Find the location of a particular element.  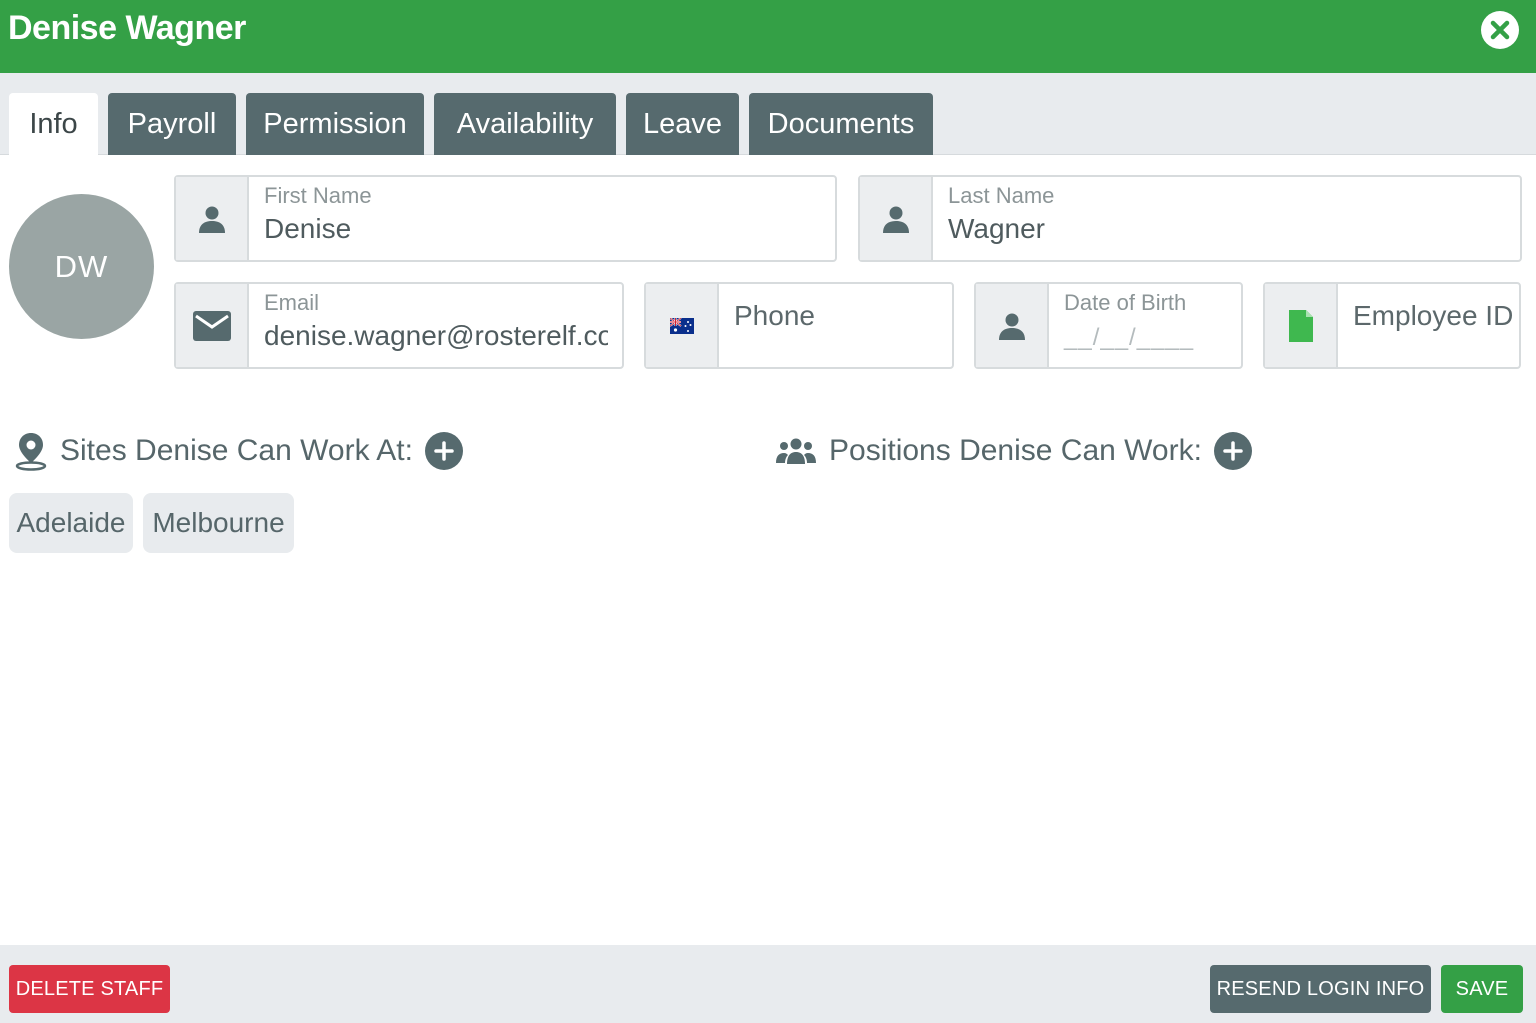

last-name-label: Last Name is located at coordinates (1001, 195).